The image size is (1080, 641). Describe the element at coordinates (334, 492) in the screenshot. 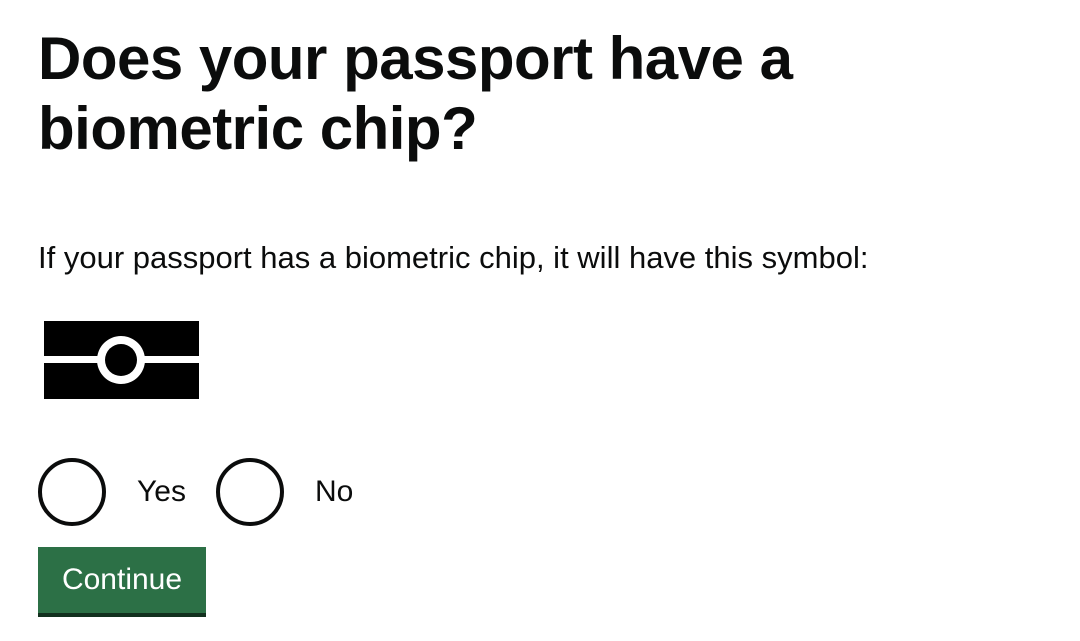

I see `radio-label-no: No` at that location.